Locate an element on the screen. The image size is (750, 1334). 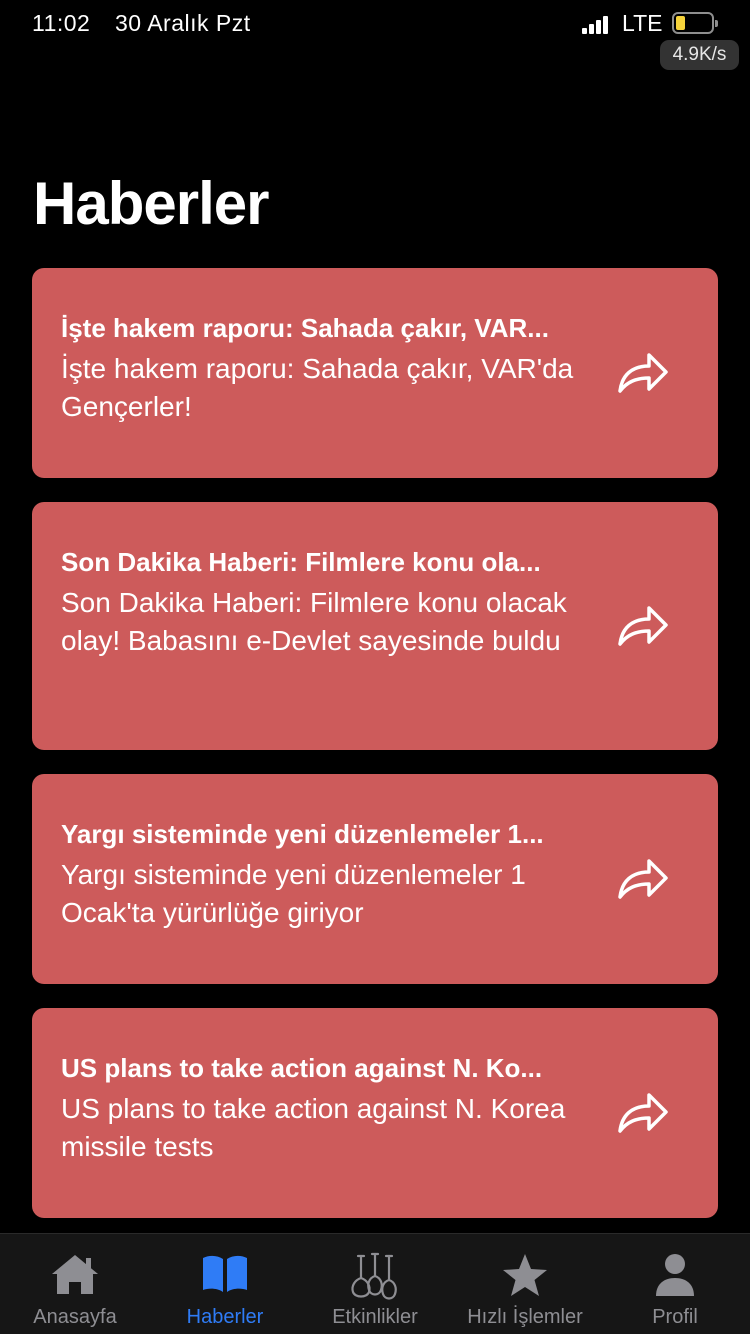
status-date: 30 Aralık Pzt is located at coordinates (183, 23).